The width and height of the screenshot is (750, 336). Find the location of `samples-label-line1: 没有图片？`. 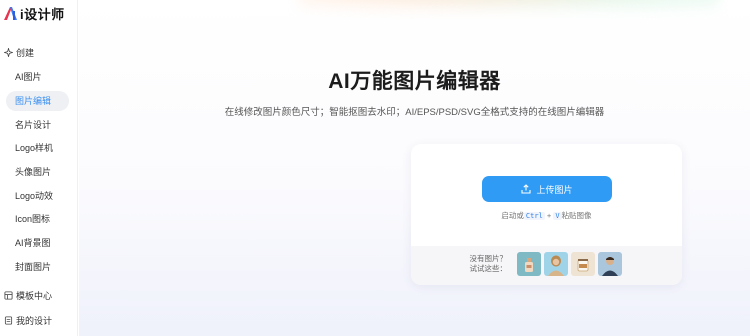

samples-label-line1: 没有图片？ is located at coordinates (488, 258).